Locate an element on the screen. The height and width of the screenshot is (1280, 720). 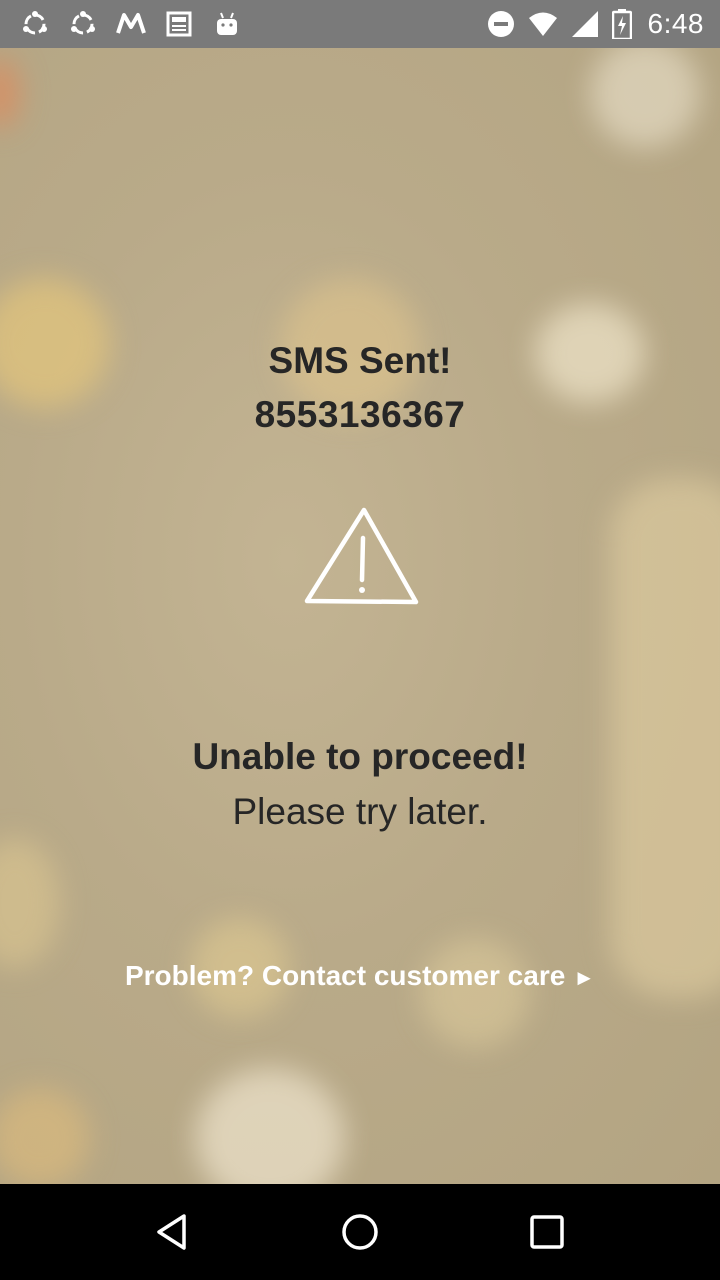
battery-charging-icon is located at coordinates (621, 24).